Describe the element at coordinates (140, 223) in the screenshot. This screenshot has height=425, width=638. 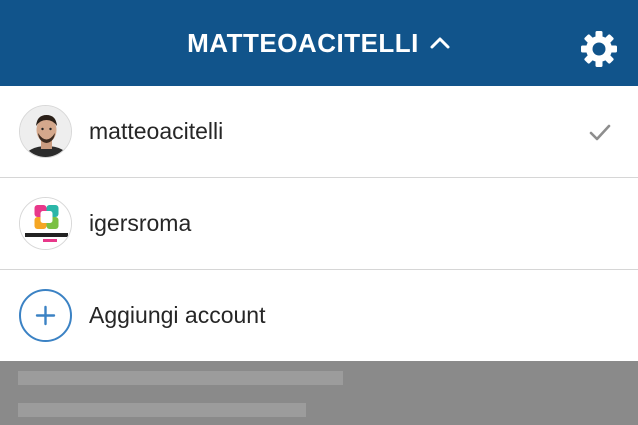
I see `account-username: igersroma` at that location.